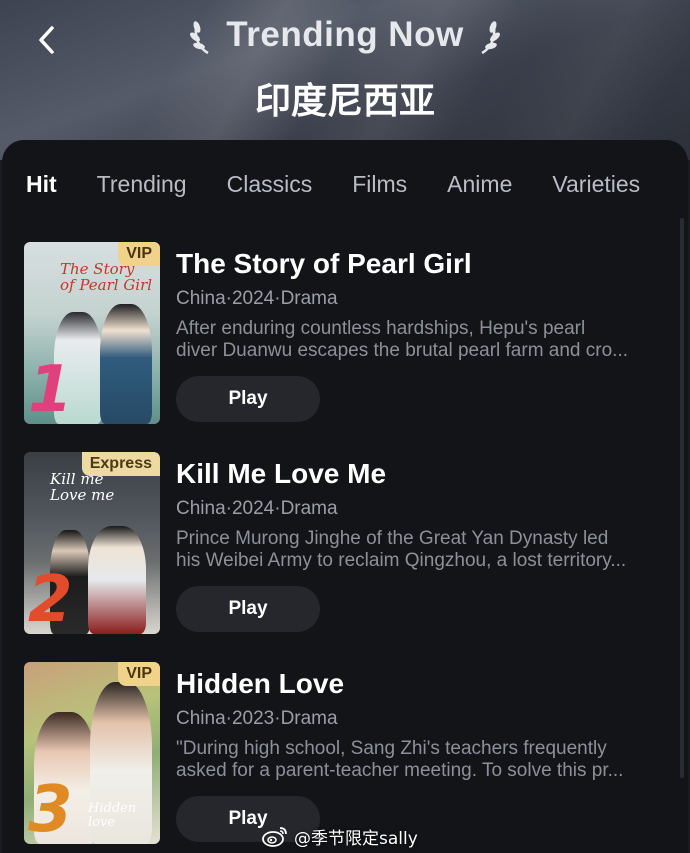 The width and height of the screenshot is (690, 853). Describe the element at coordinates (257, 718) in the screenshot. I see `item-meta: China·2023·Drama` at that location.